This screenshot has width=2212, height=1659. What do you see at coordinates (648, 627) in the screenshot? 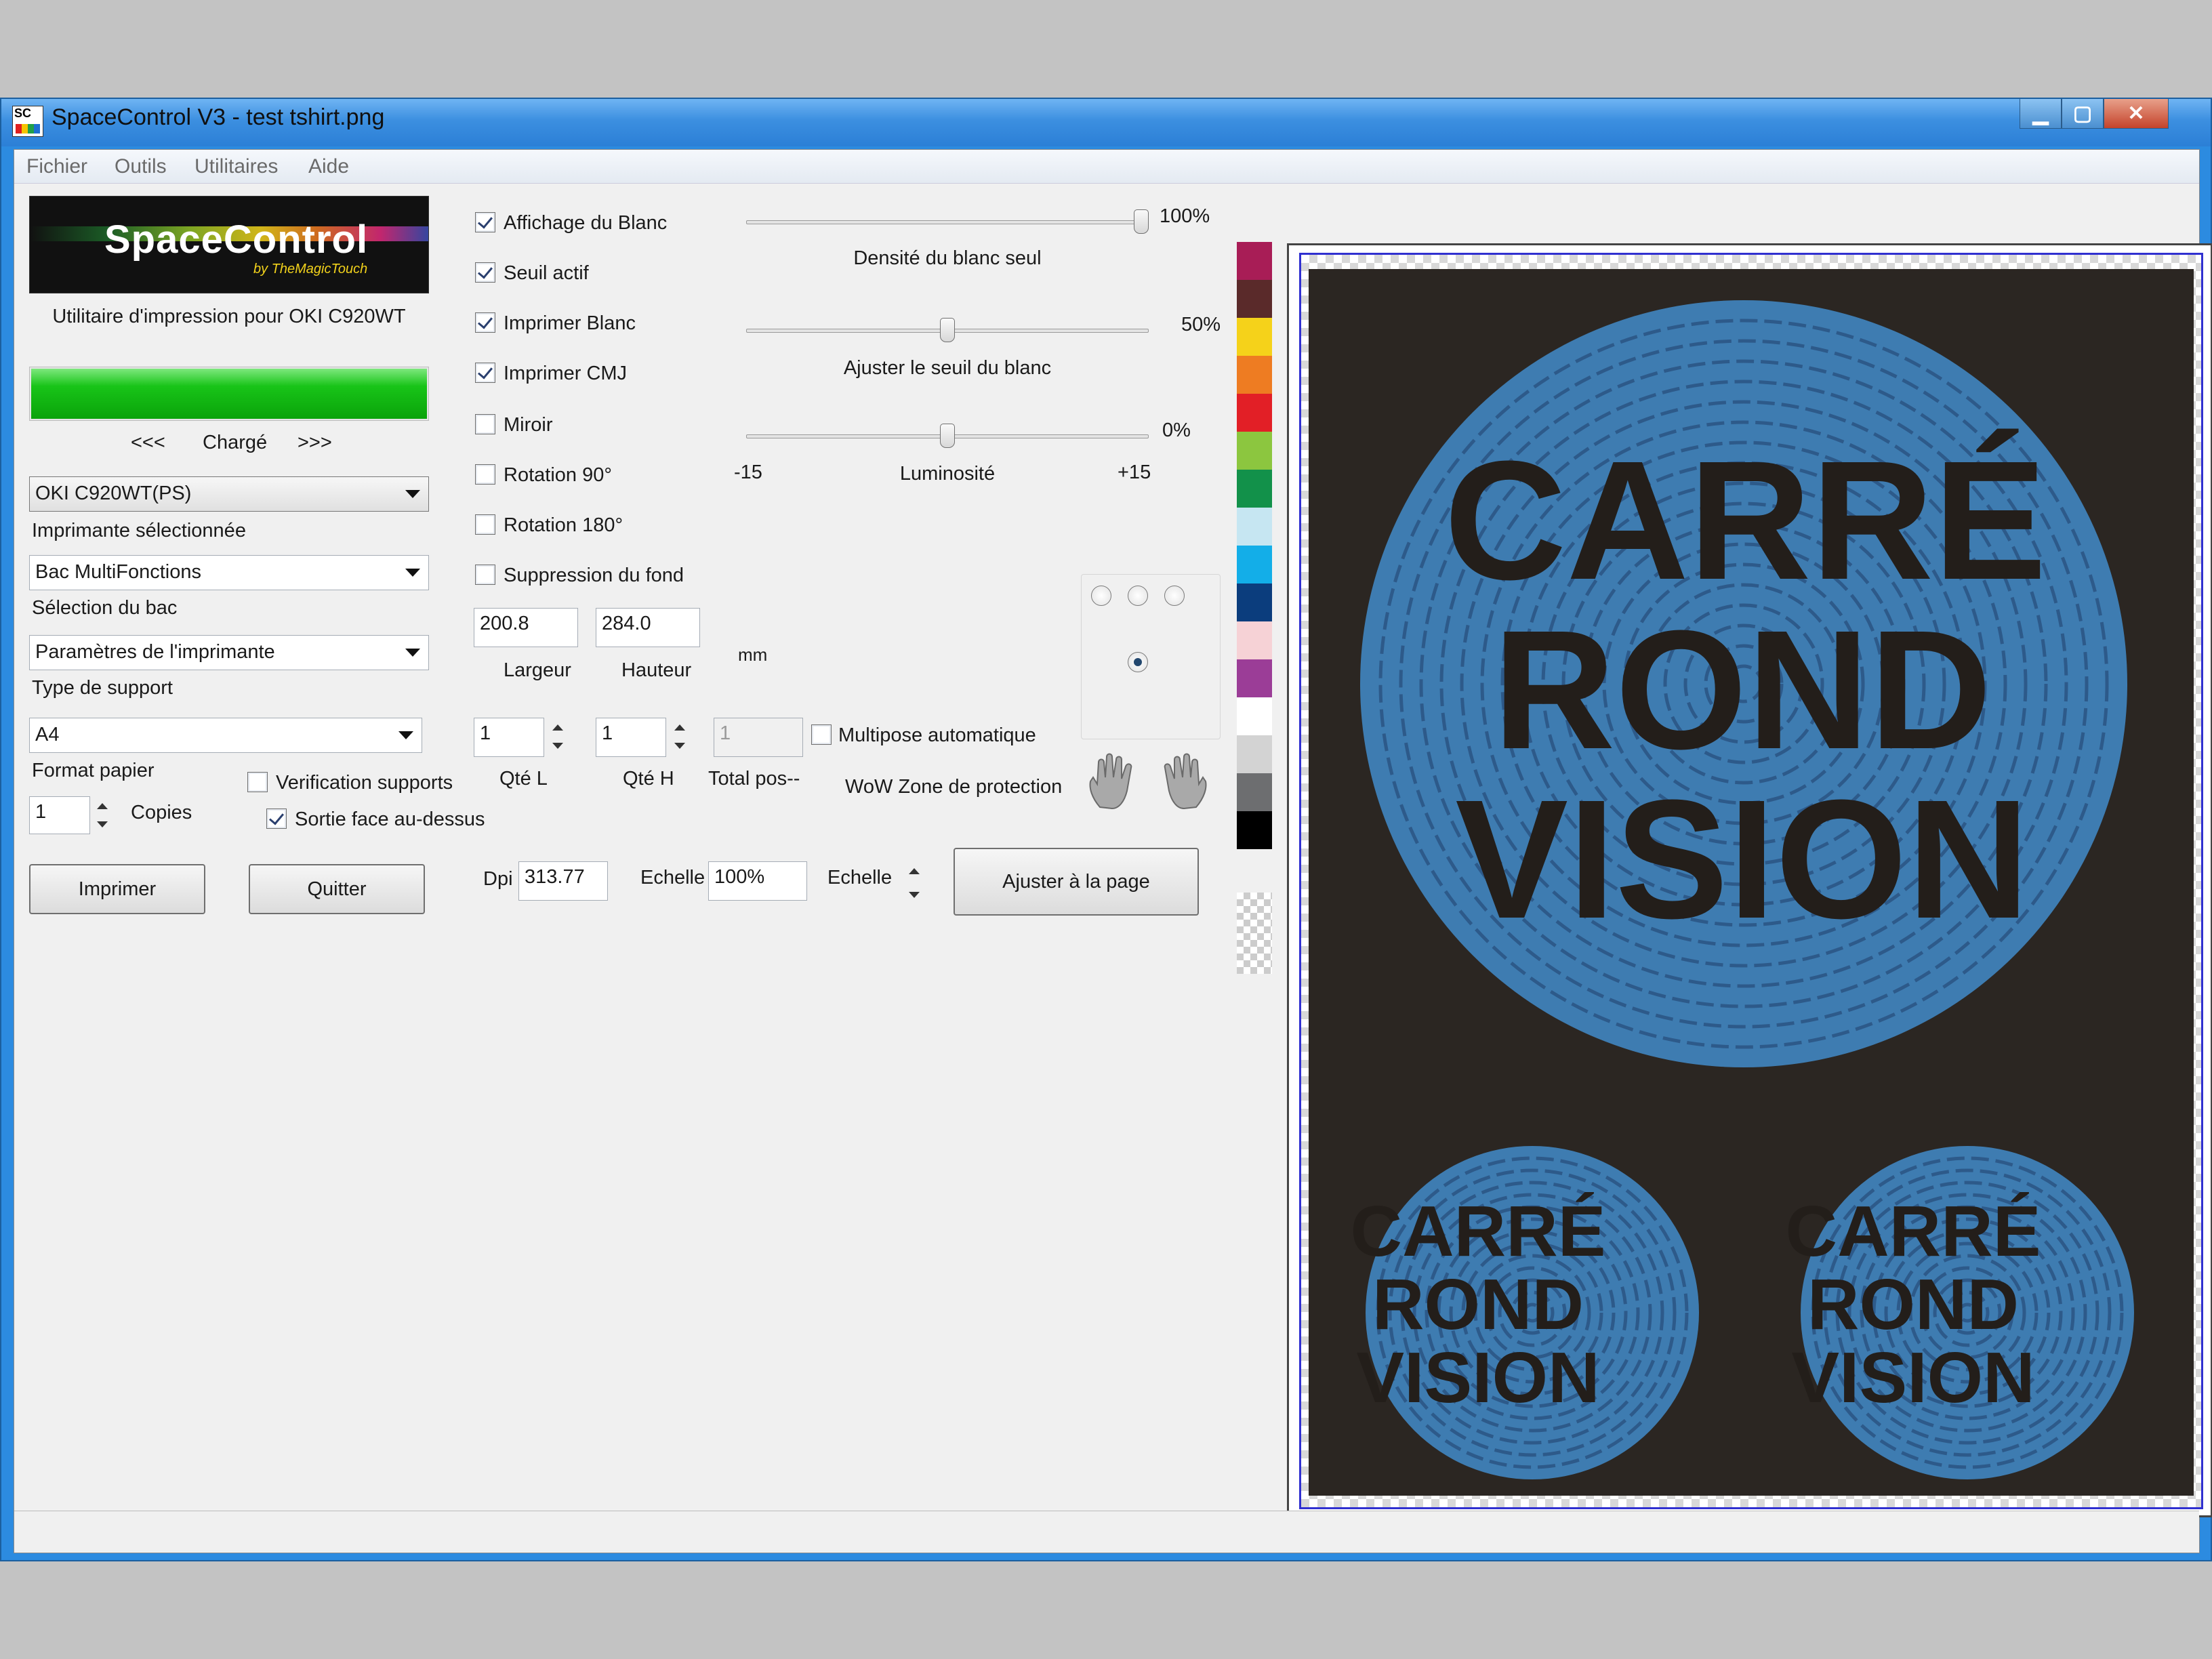
I see `height-input: 284.0` at bounding box center [648, 627].